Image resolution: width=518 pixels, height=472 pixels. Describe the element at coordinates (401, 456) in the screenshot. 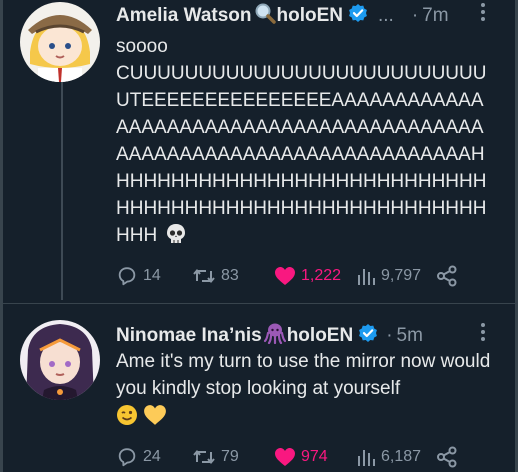

I see `views-count: 6,187` at that location.